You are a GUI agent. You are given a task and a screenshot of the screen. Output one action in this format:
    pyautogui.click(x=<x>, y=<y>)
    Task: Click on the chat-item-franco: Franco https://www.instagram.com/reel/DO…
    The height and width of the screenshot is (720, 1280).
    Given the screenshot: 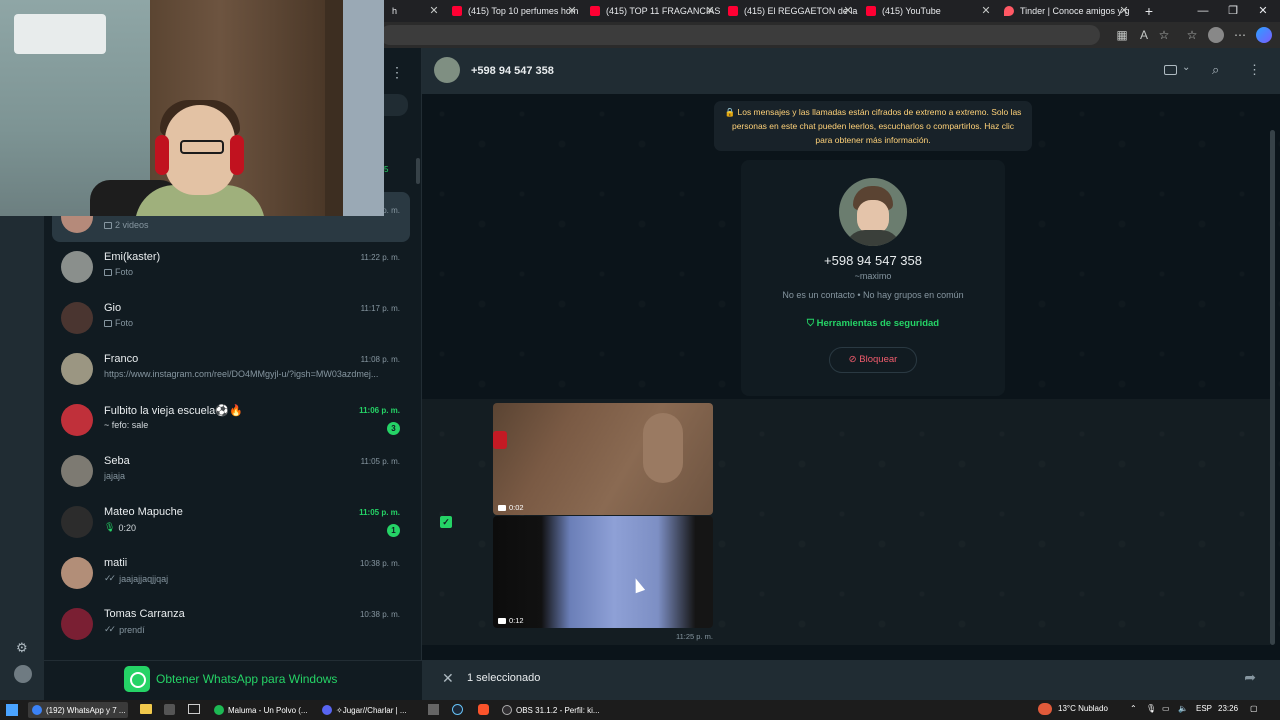 What is the action you would take?
    pyautogui.click(x=231, y=369)
    